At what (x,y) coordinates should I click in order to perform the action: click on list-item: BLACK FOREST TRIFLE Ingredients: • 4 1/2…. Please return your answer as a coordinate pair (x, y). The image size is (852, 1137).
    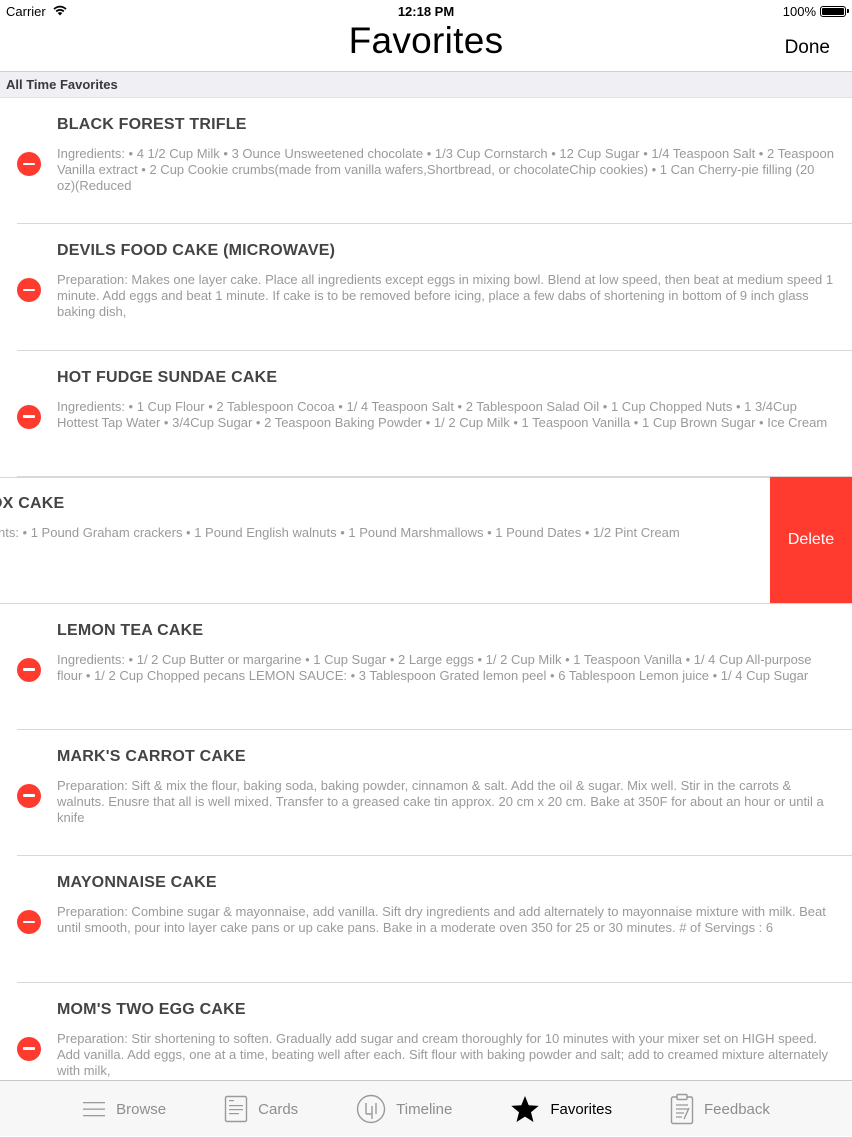
    Looking at the image, I should click on (426, 161).